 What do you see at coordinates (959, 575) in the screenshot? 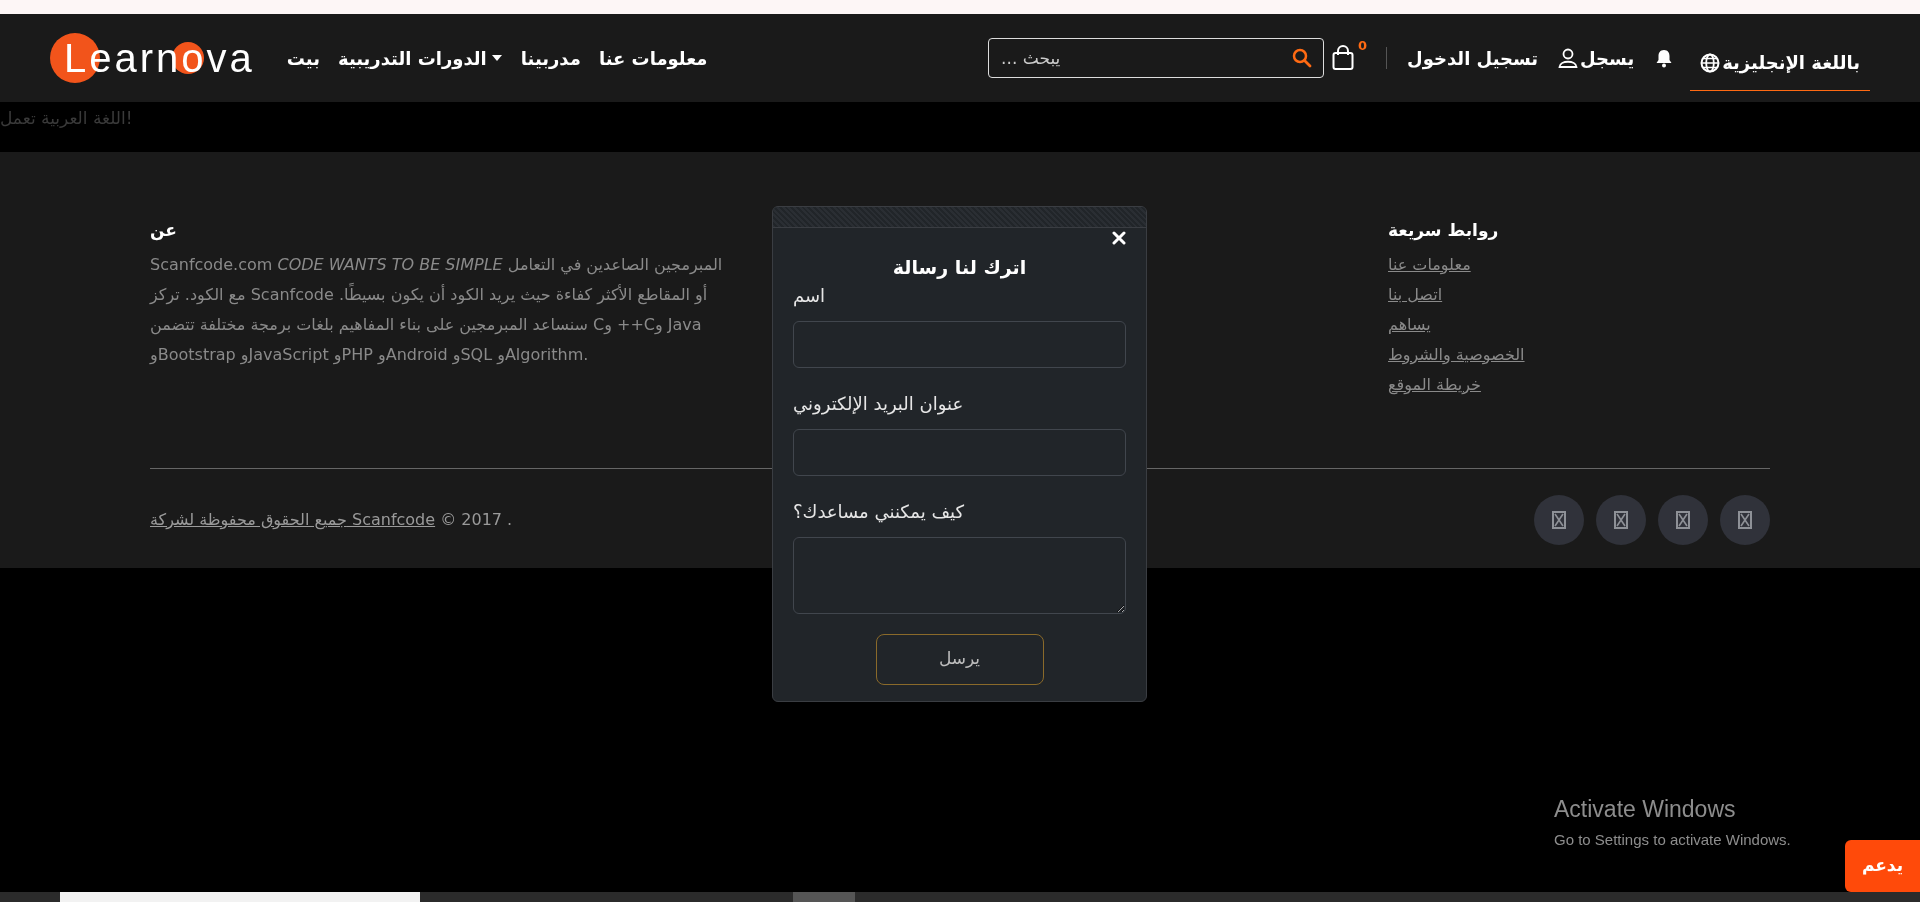
I see `message-field` at bounding box center [959, 575].